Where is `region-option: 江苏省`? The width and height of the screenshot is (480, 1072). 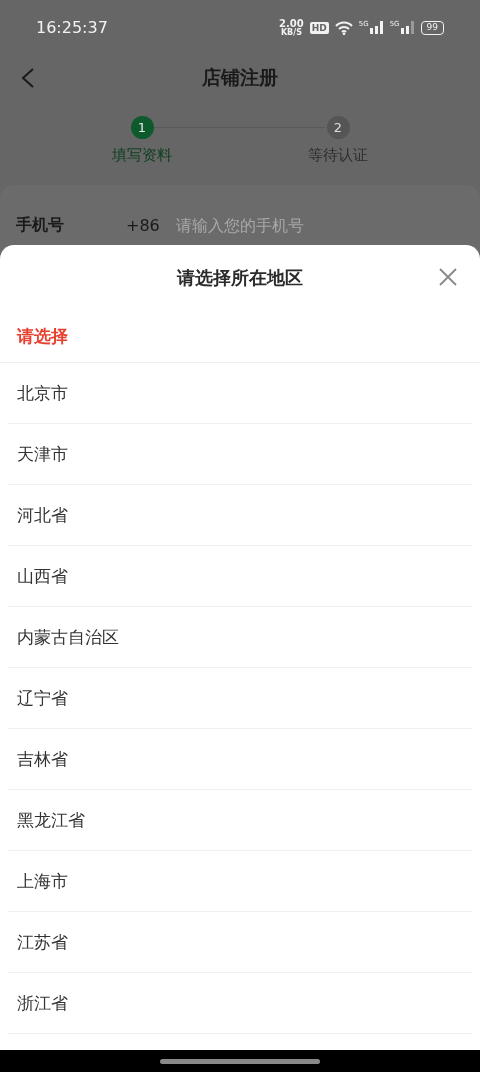 region-option: 江苏省 is located at coordinates (42, 942).